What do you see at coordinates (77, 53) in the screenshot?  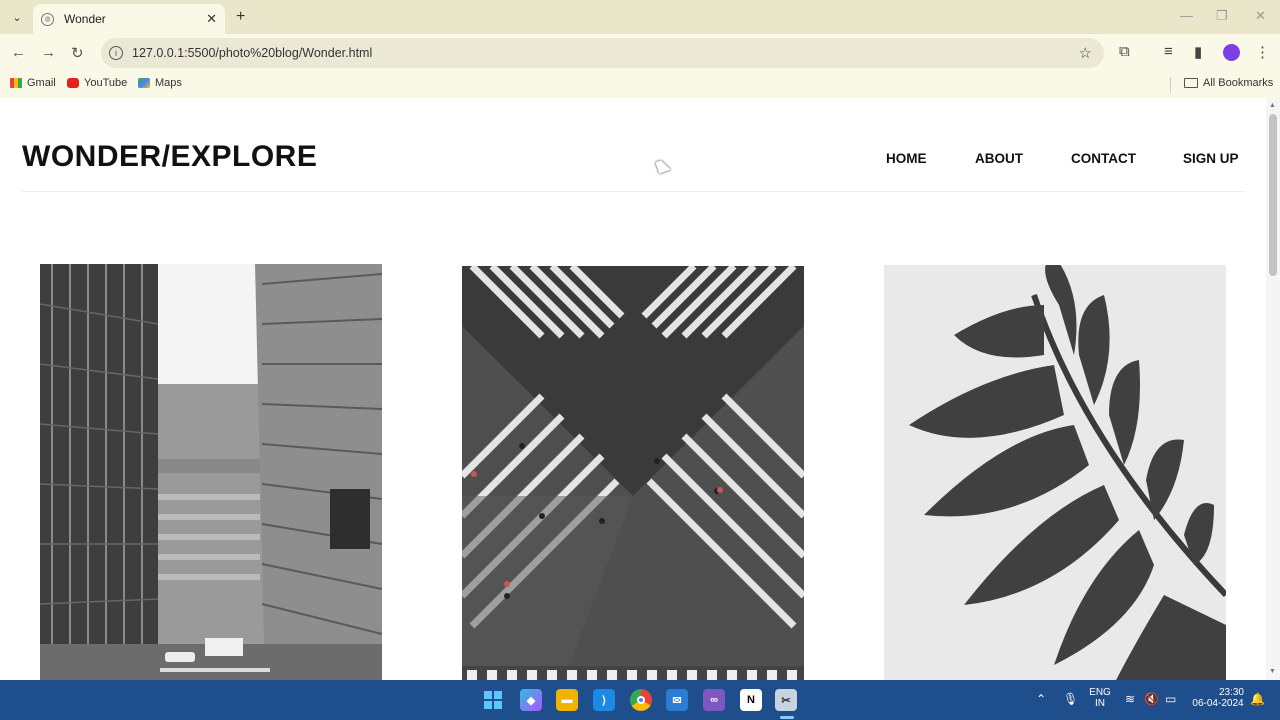 I see `reload-icon: ↻` at bounding box center [77, 53].